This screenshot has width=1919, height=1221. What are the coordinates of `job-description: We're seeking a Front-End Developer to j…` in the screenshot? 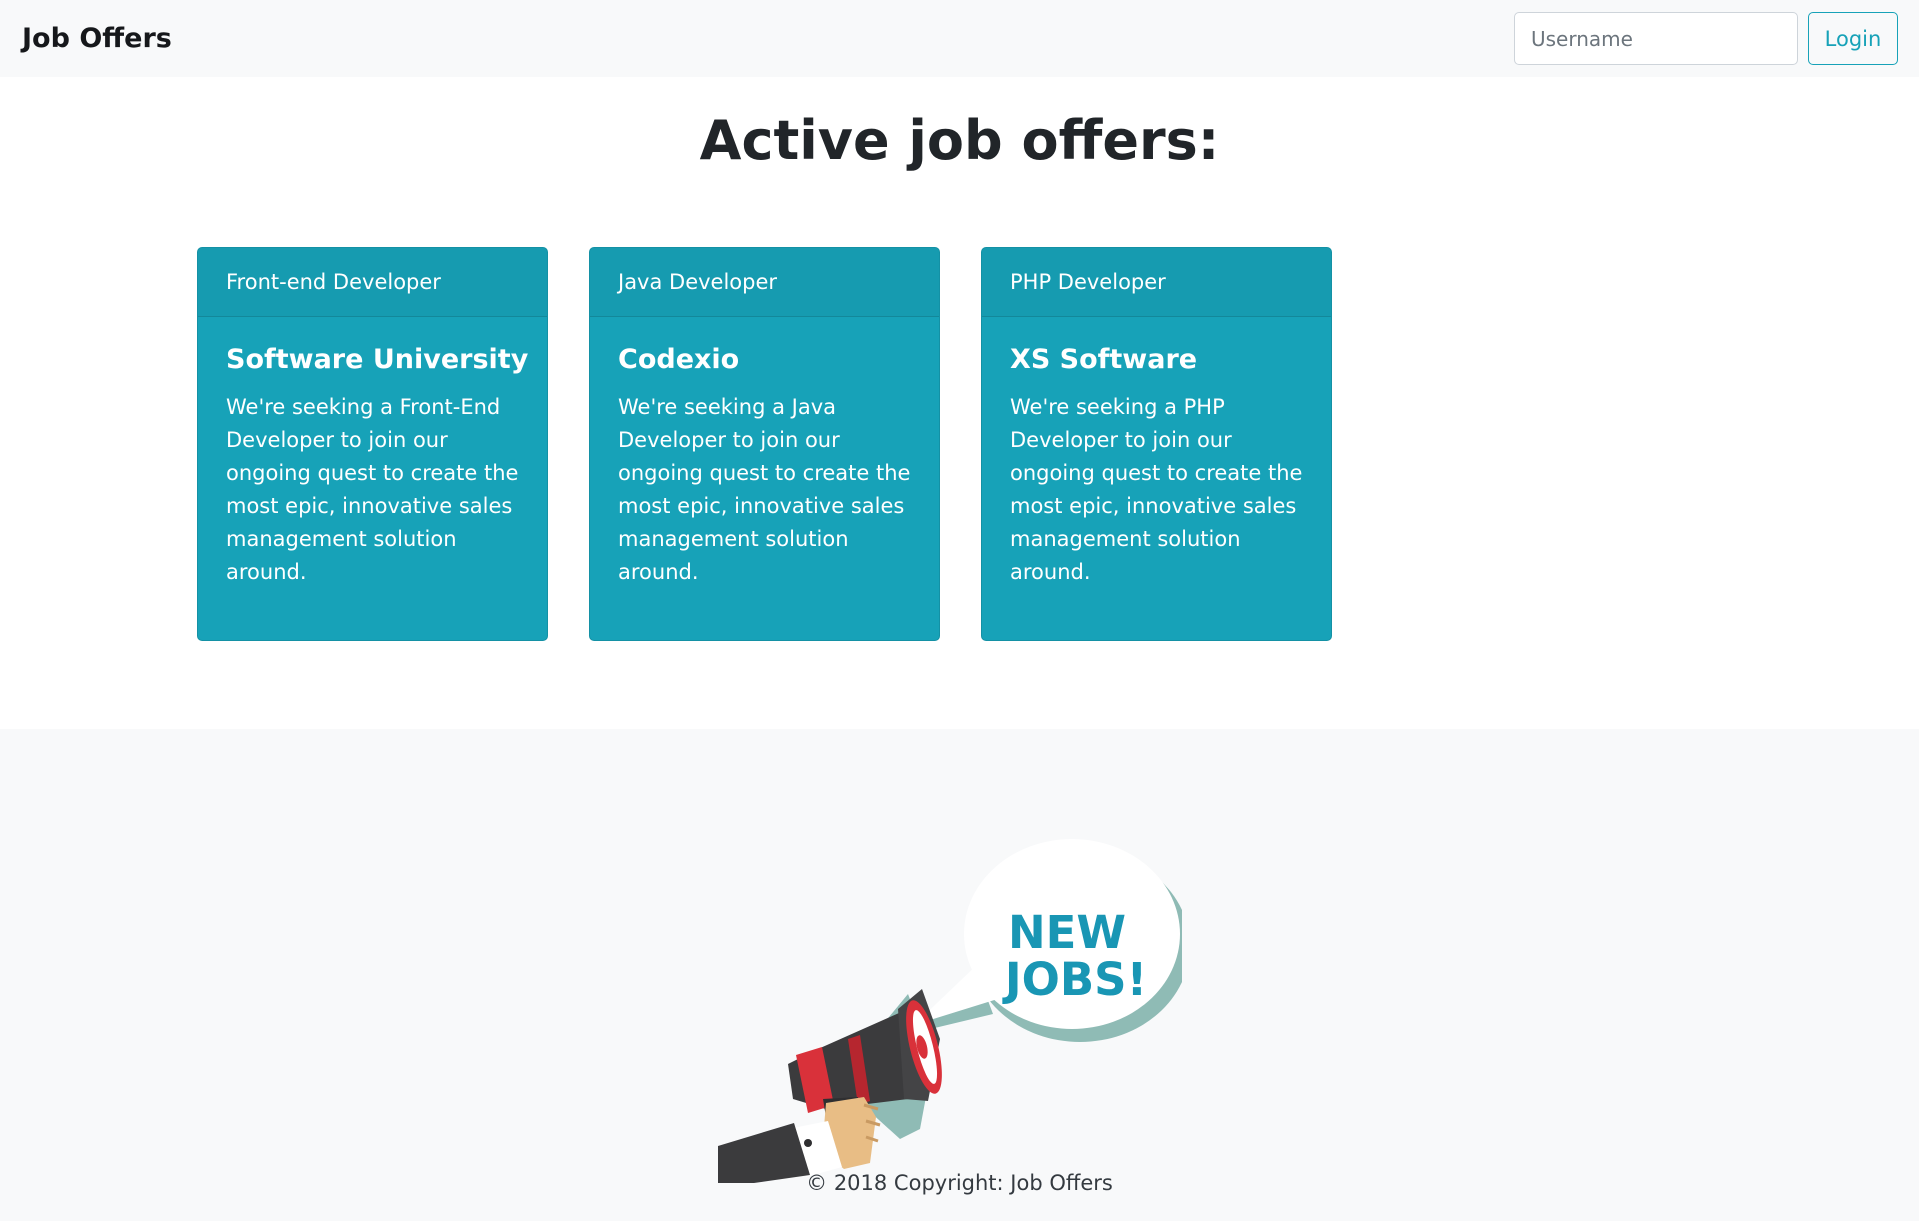 It's located at (372, 489).